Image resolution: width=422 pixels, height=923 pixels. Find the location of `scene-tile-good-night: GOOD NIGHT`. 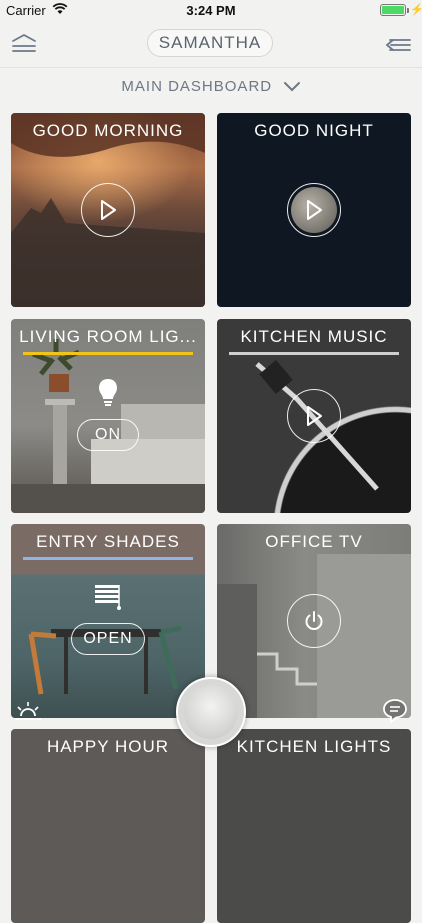

scene-tile-good-night: GOOD NIGHT is located at coordinates (314, 210).